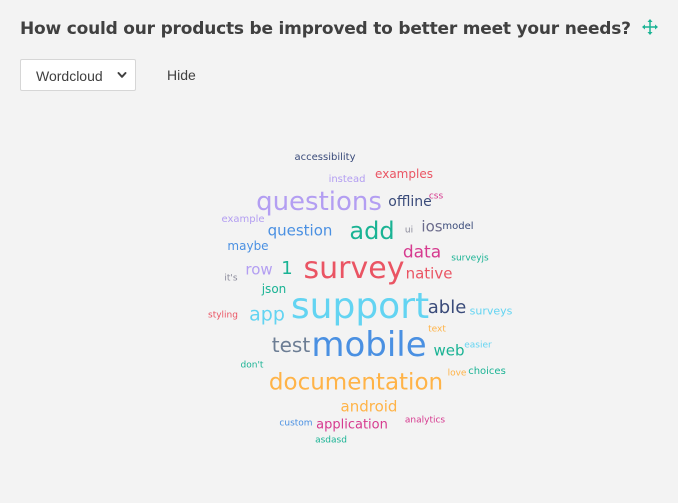 This screenshot has height=503, width=678. What do you see at coordinates (404, 174) in the screenshot?
I see `word-examples: examples` at bounding box center [404, 174].